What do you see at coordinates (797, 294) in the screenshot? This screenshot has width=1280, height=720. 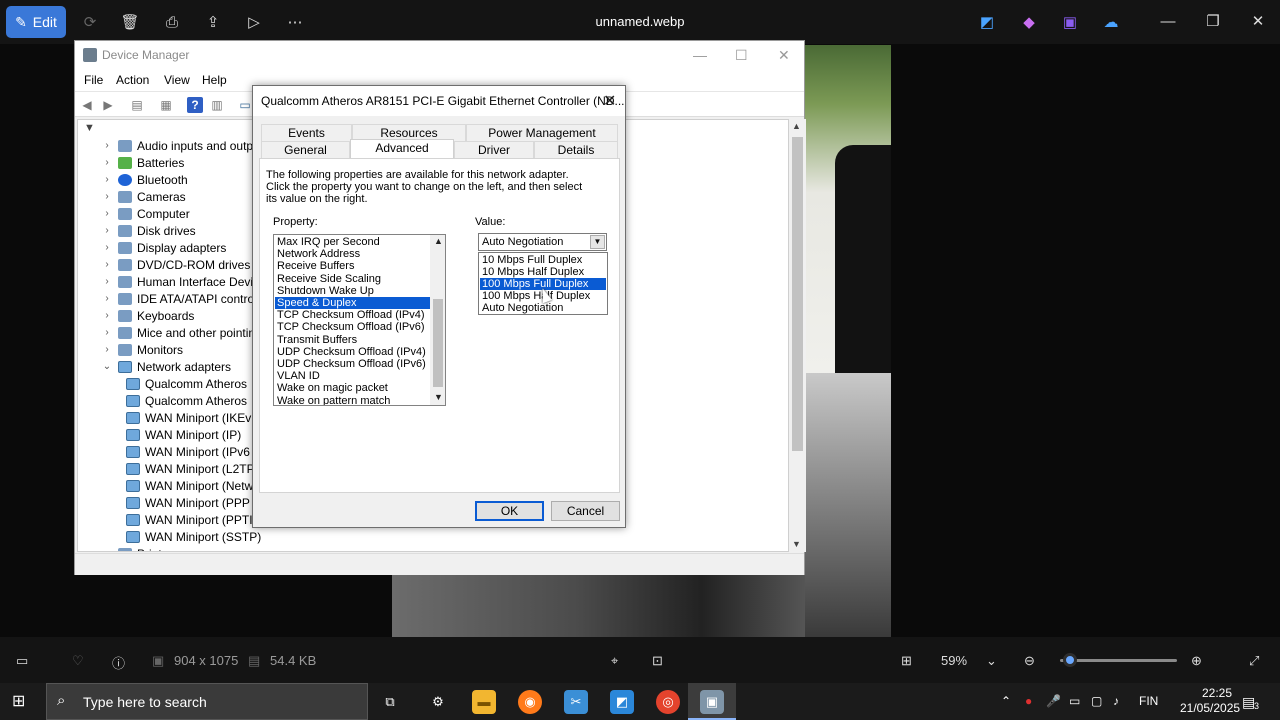 I see `scroll-thumb` at bounding box center [797, 294].